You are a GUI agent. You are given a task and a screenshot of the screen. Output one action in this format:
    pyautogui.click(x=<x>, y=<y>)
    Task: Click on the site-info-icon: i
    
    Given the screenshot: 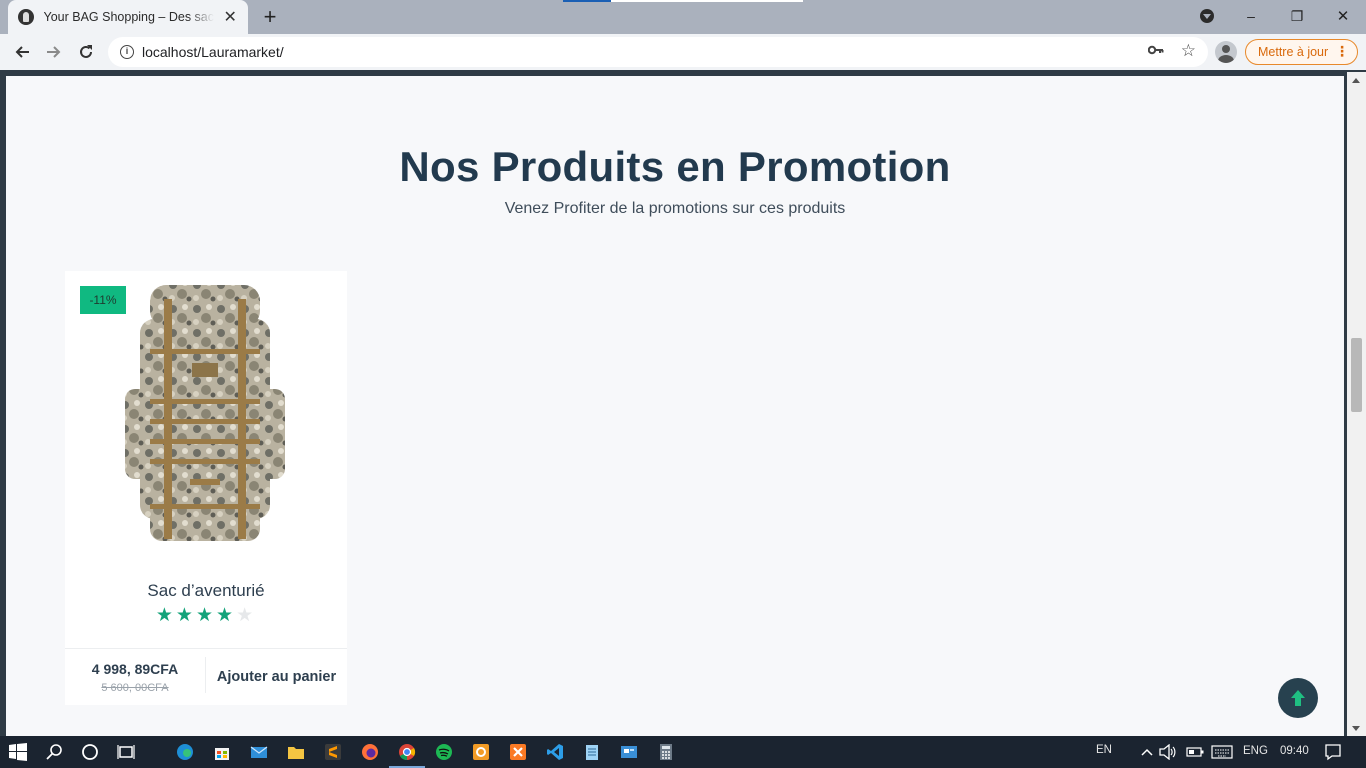 What is the action you would take?
    pyautogui.click(x=127, y=52)
    